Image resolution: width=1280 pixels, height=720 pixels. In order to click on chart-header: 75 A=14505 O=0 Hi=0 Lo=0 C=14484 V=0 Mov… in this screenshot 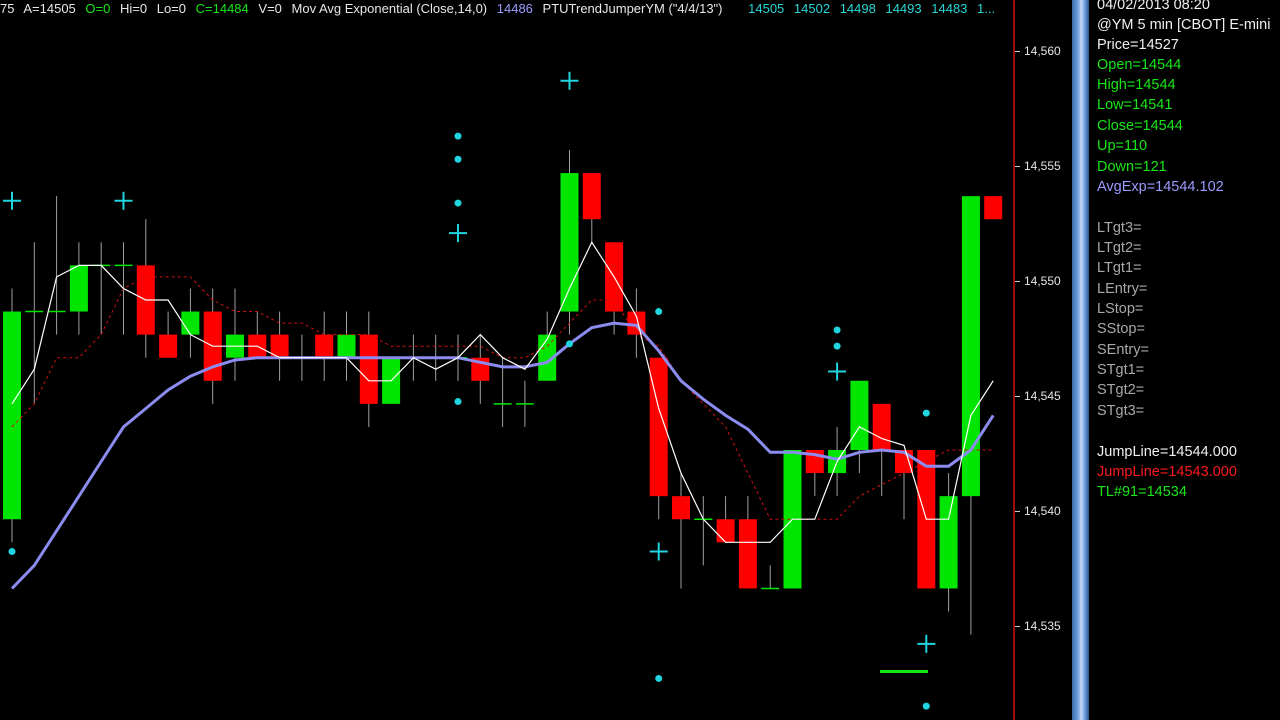, I will do `click(507, 9)`.